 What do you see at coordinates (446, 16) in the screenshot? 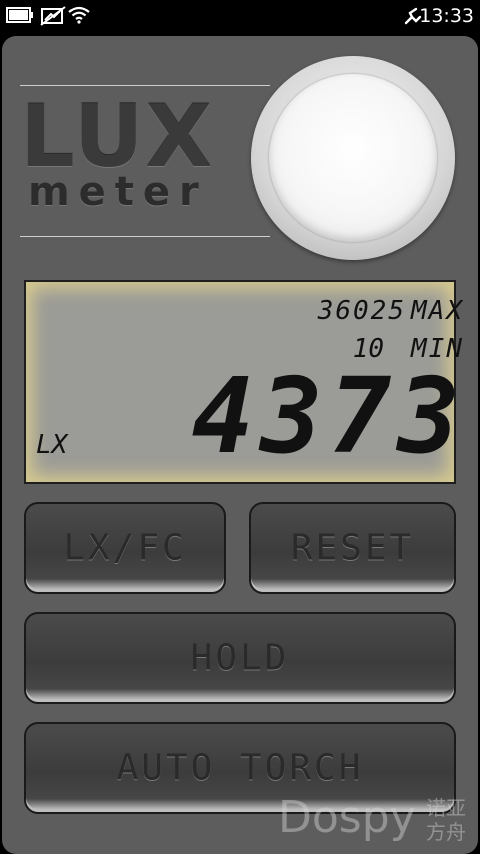
I see `clock: 13:33` at bounding box center [446, 16].